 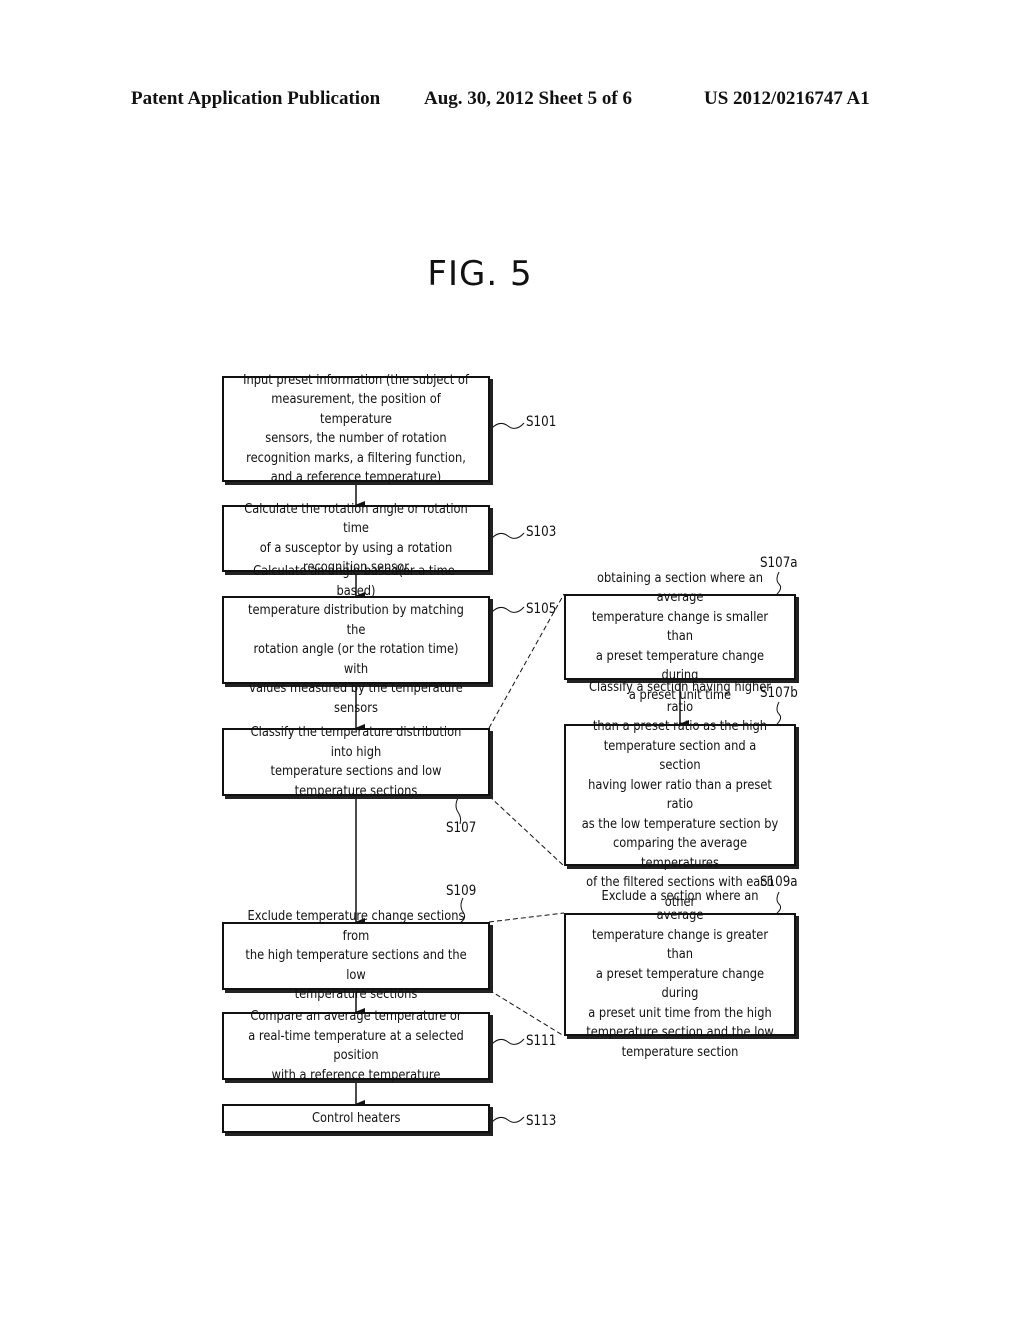 What do you see at coordinates (541, 532) in the screenshot?
I see `step-label-s103: S103` at bounding box center [541, 532].